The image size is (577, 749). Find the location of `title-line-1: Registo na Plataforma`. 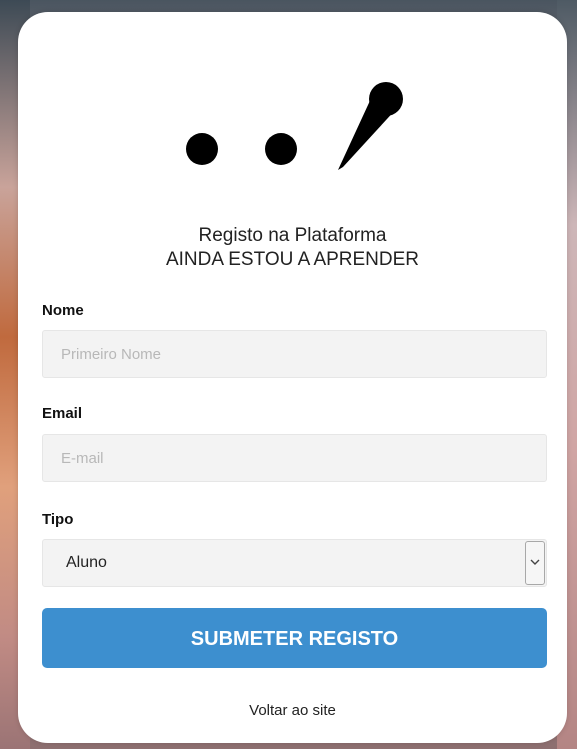

title-line-1: Registo na Plataforma is located at coordinates (292, 235).